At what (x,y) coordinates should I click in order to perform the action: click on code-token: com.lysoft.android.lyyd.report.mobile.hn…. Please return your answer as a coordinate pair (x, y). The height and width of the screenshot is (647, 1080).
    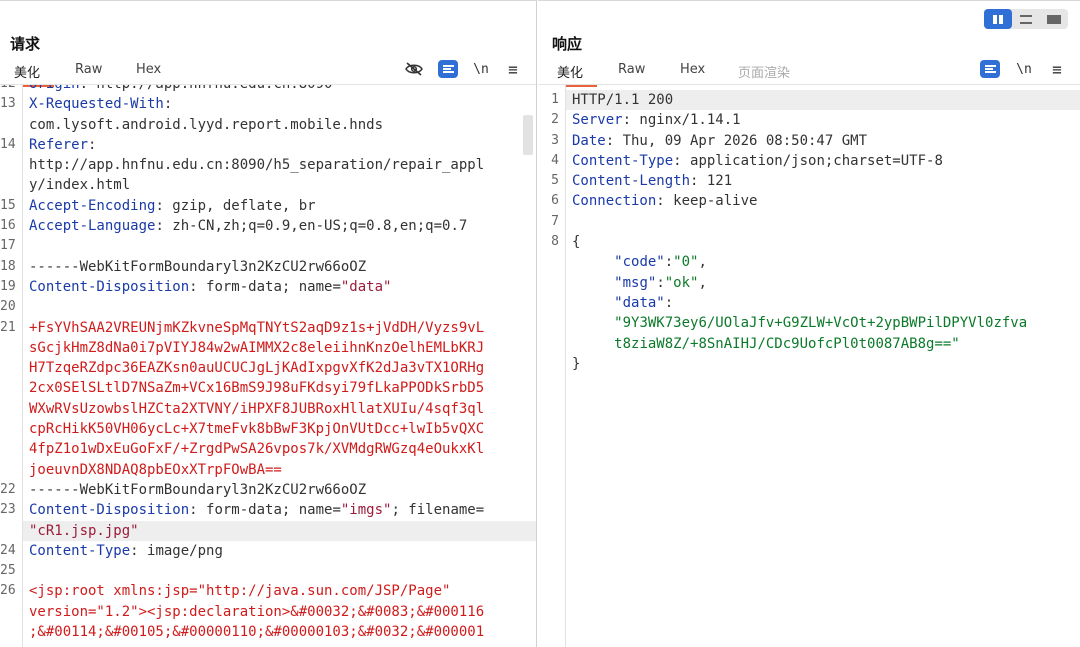
    Looking at the image, I should click on (206, 124).